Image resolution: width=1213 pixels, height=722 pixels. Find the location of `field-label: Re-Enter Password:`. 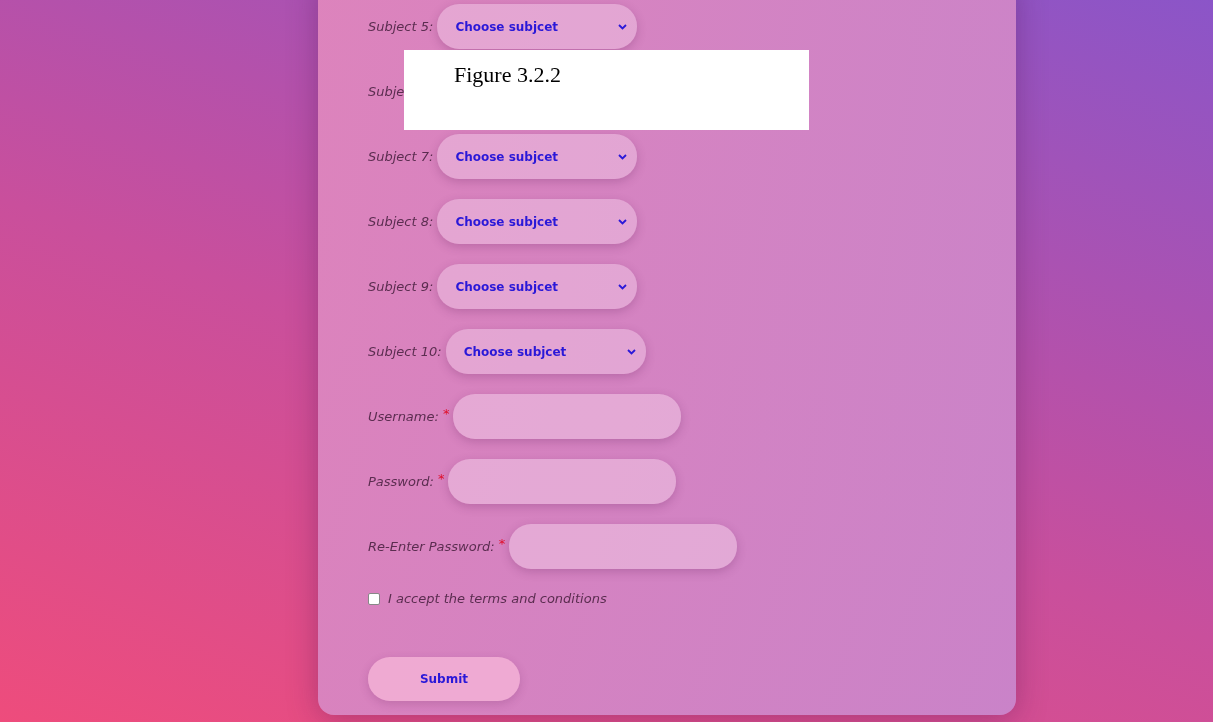

field-label: Re-Enter Password: is located at coordinates (431, 546).